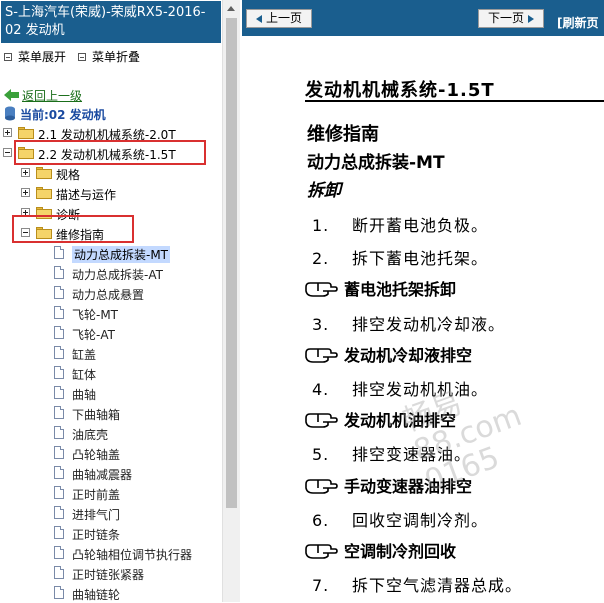 The height and width of the screenshot is (603, 604). What do you see at coordinates (86, 195) in the screenshot?
I see `tree-node-label: 描述与运作` at bounding box center [86, 195].